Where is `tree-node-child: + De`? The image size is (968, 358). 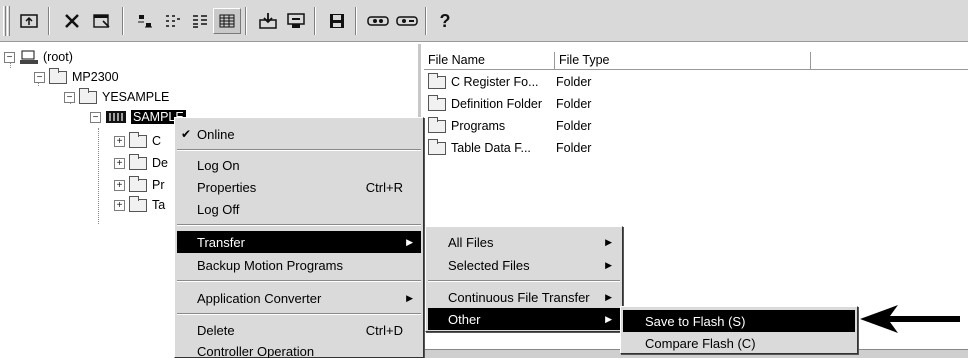
tree-node-child: + De is located at coordinates (141, 162).